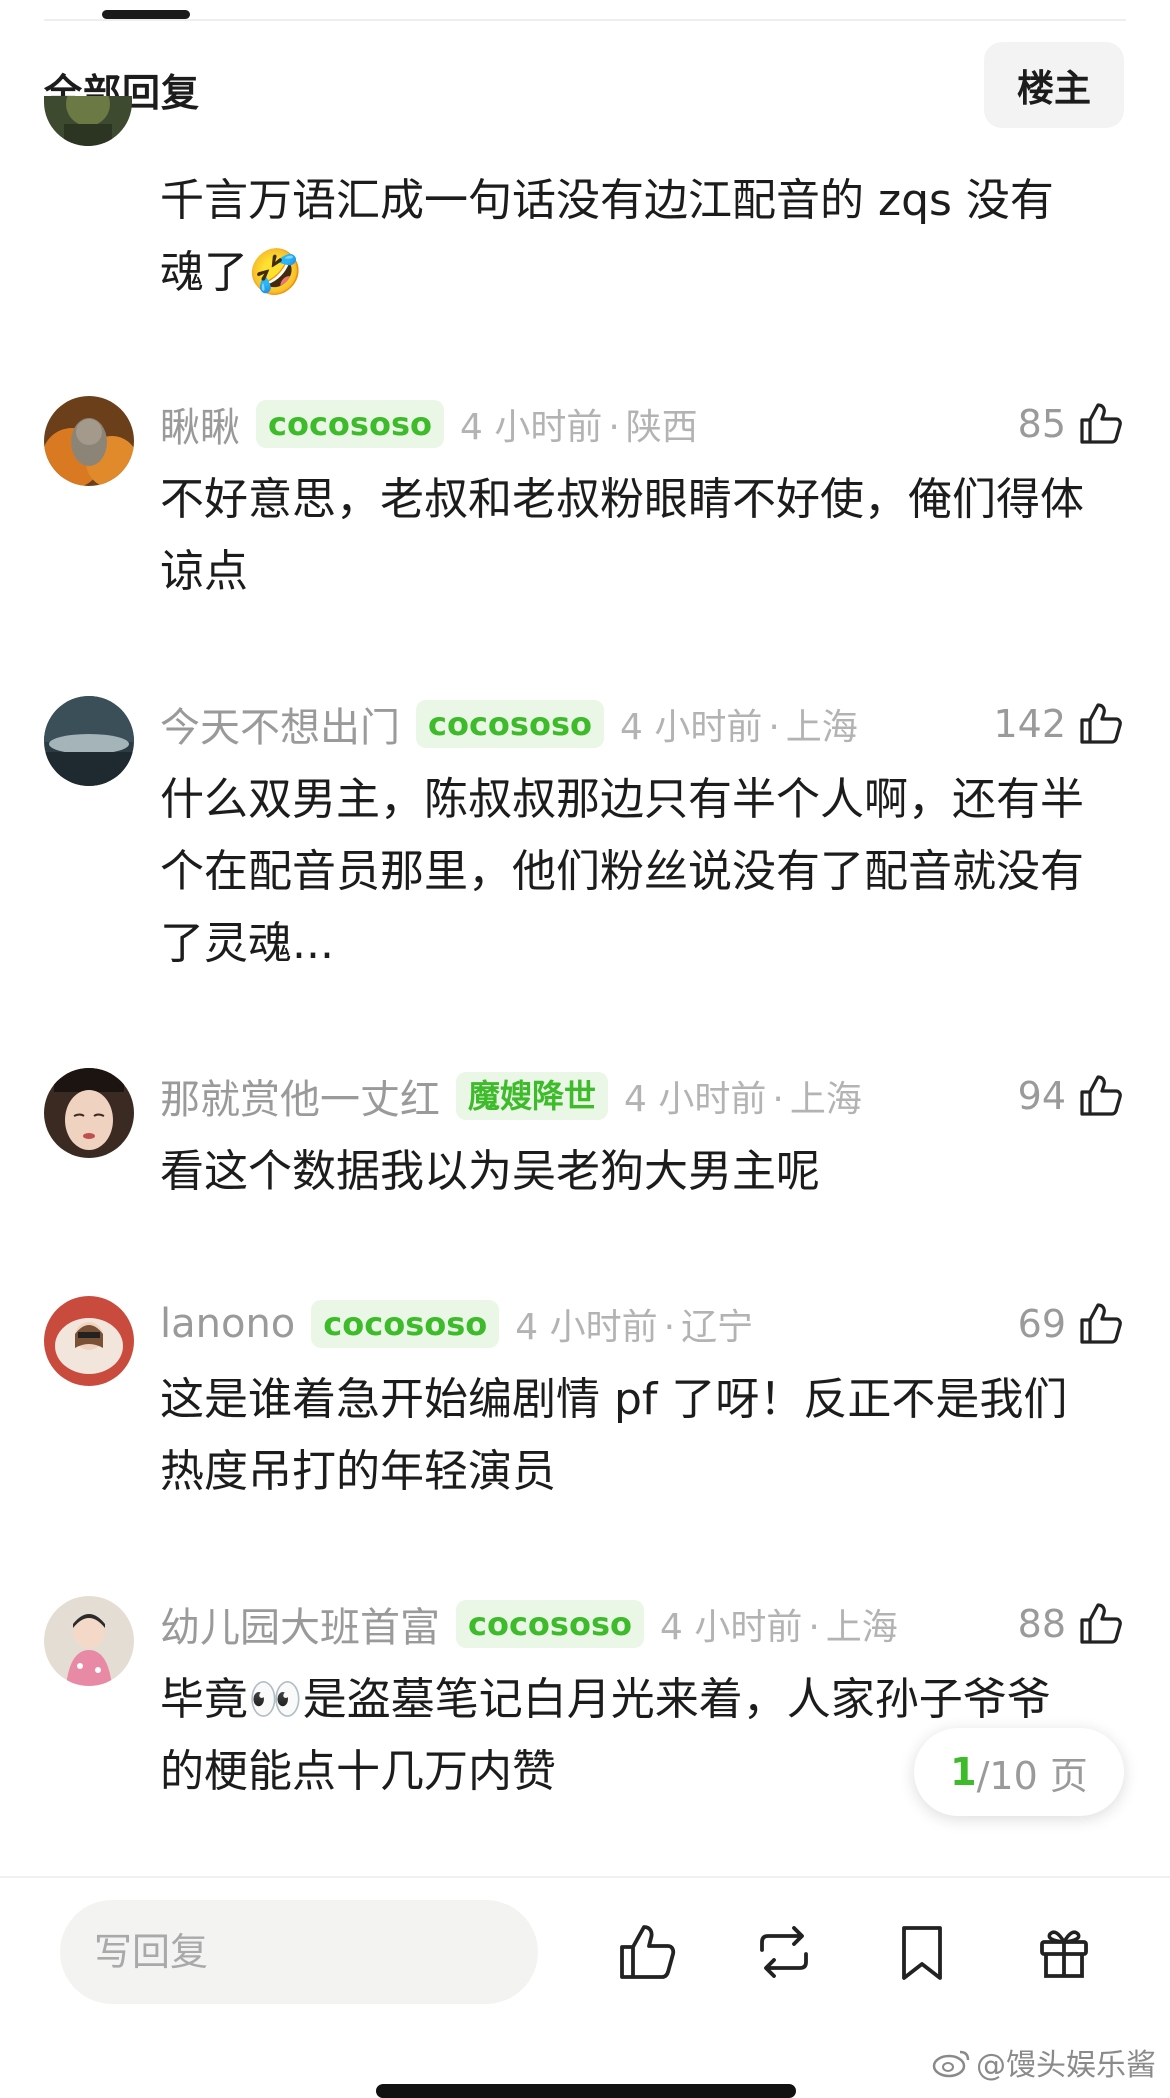  What do you see at coordinates (490, 1171) in the screenshot?
I see `comment-content: 看这个数据我以为吴老狗大男主呢` at bounding box center [490, 1171].